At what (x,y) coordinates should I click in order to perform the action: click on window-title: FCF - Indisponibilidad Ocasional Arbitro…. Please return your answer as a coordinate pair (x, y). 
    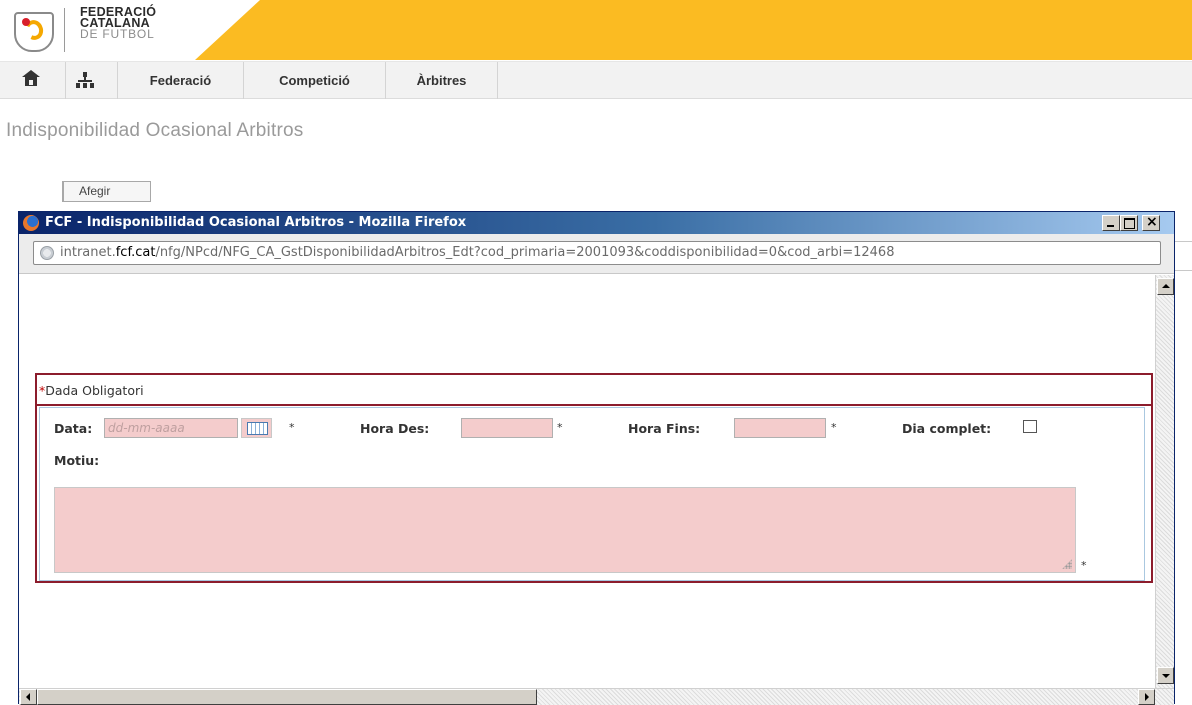
    Looking at the image, I should click on (256, 222).